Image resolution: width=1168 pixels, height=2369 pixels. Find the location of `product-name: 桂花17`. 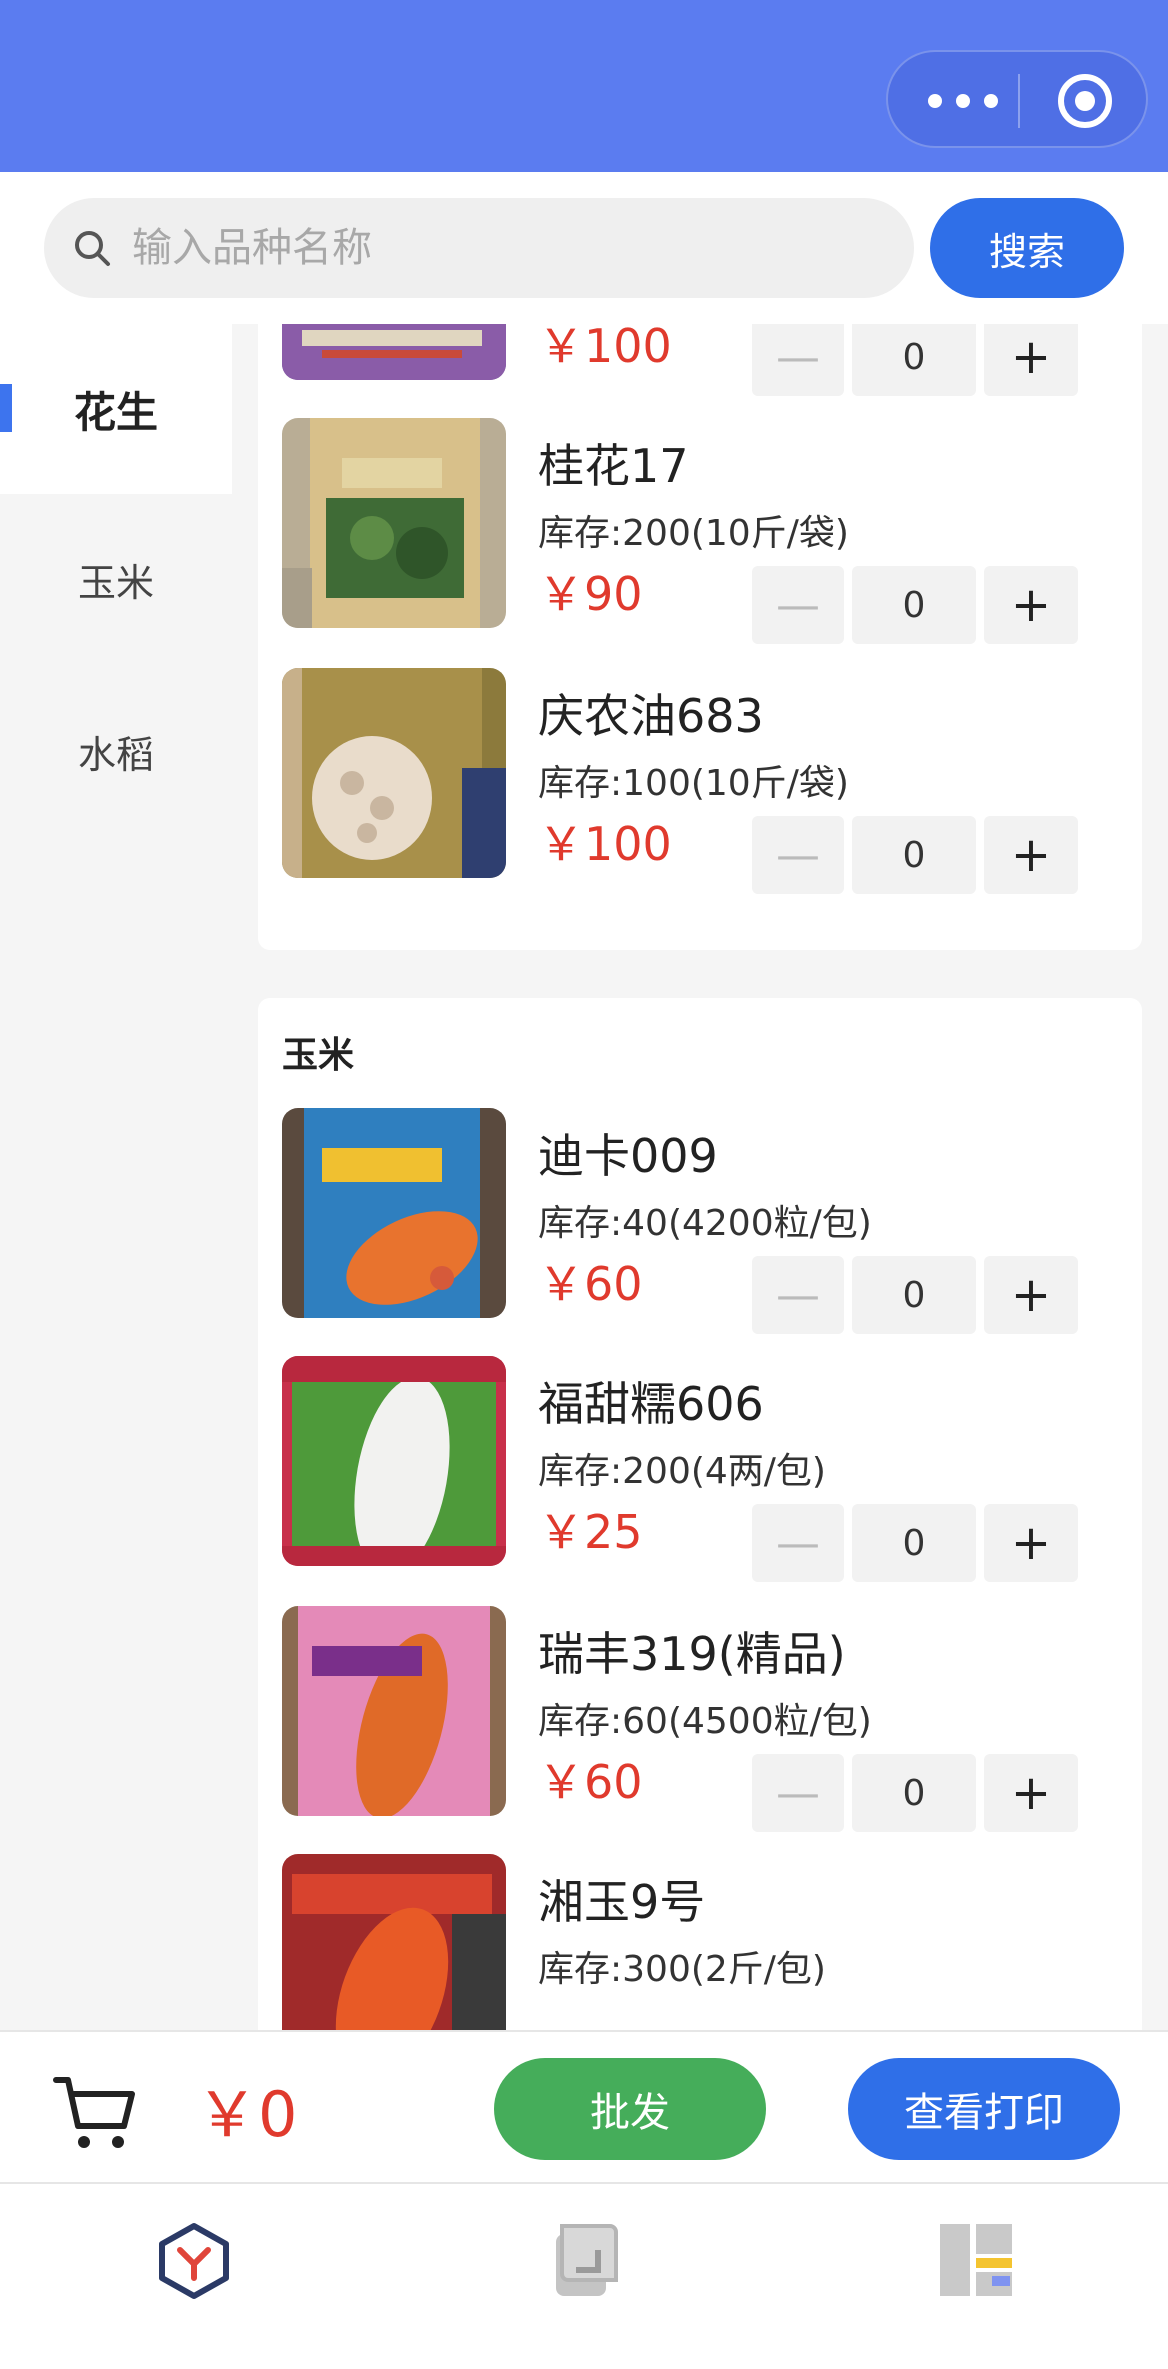

product-name: 桂花17 is located at coordinates (613, 466).